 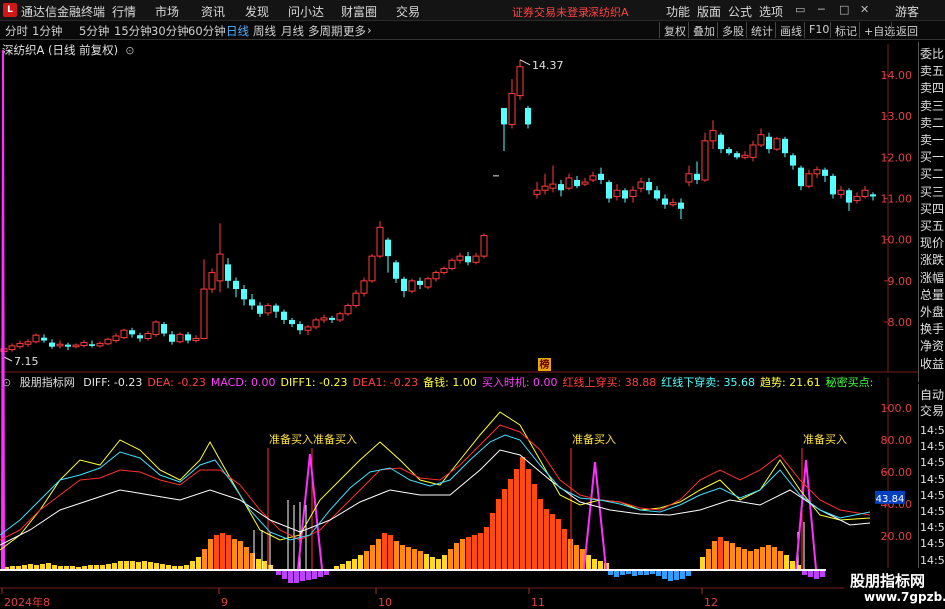 What do you see at coordinates (359, 11) in the screenshot?
I see `menu-item-caifuquan: 财富圈` at bounding box center [359, 11].